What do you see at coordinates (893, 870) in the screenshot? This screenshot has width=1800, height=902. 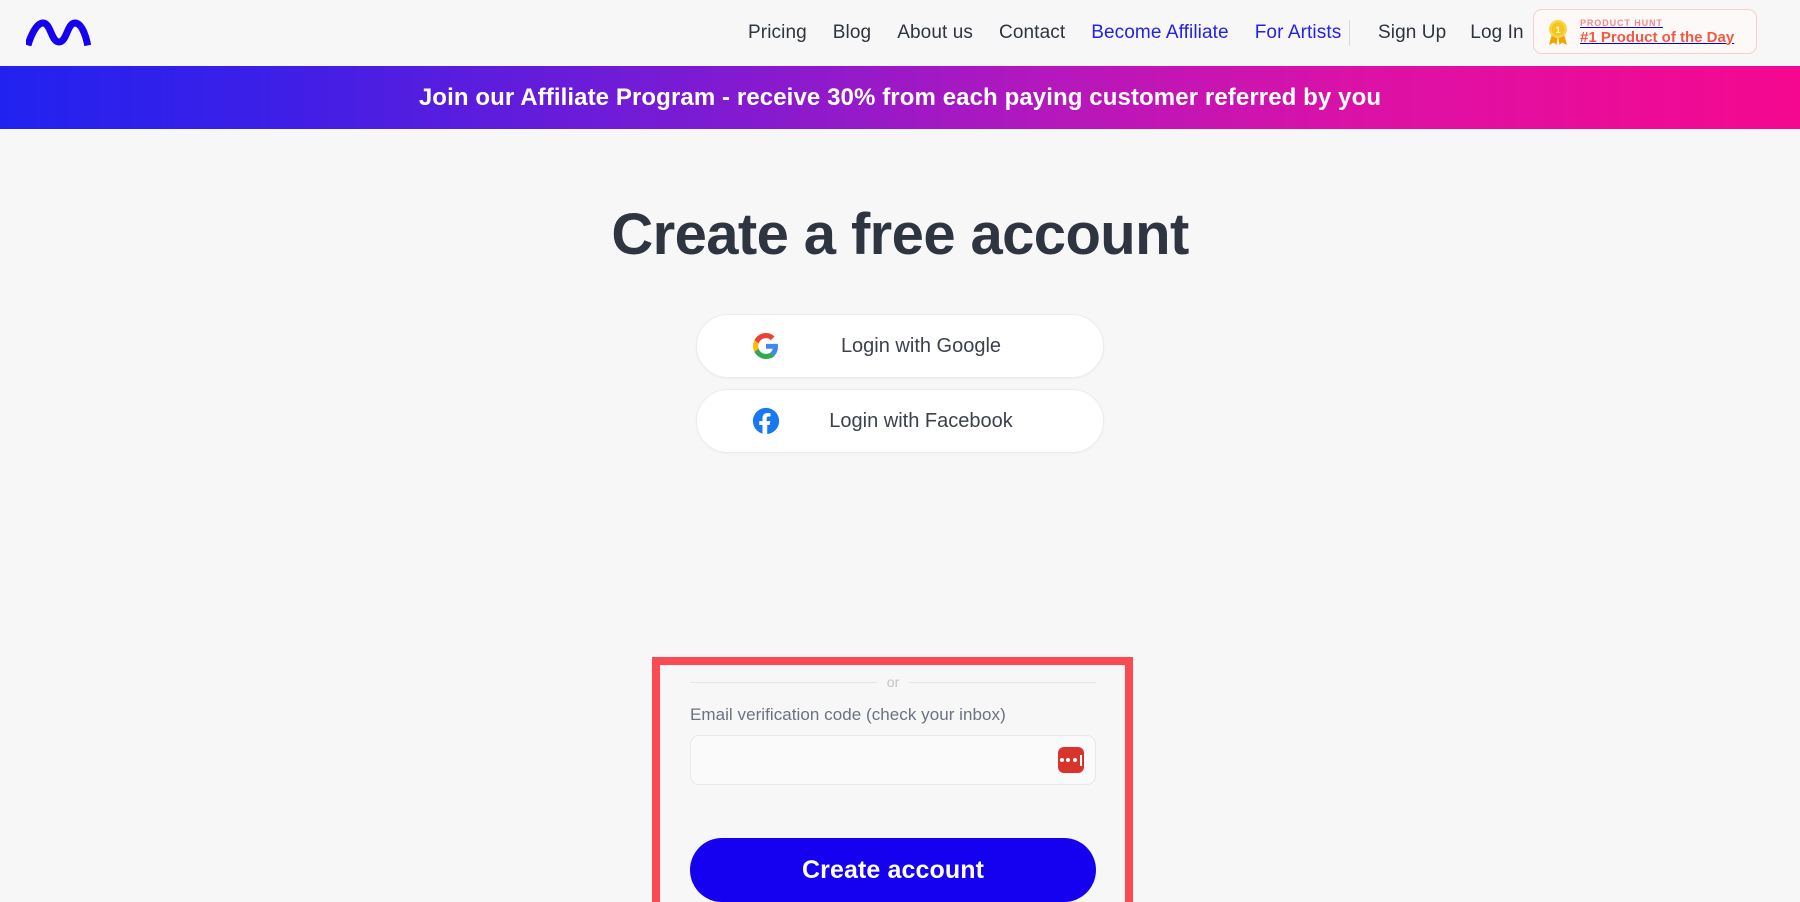 I see `create-account-button: Create account` at bounding box center [893, 870].